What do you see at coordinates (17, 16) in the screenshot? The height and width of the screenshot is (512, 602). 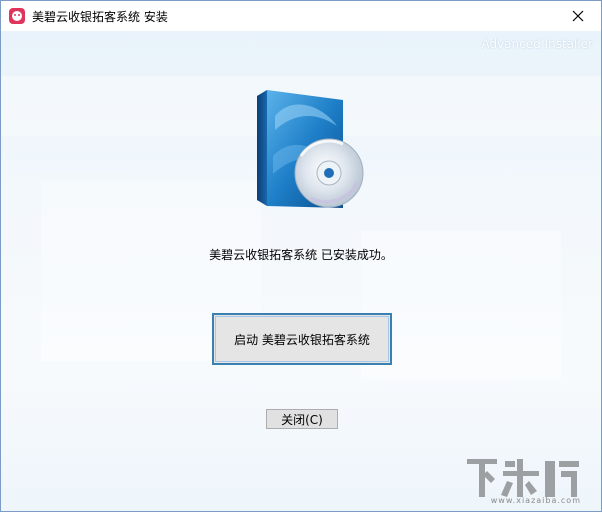 I see `app-icon` at bounding box center [17, 16].